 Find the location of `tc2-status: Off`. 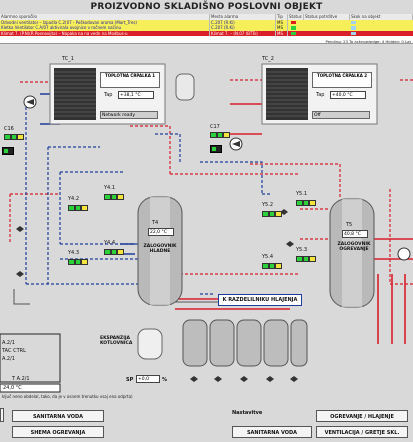

tc2-status: Off is located at coordinates (341, 115).